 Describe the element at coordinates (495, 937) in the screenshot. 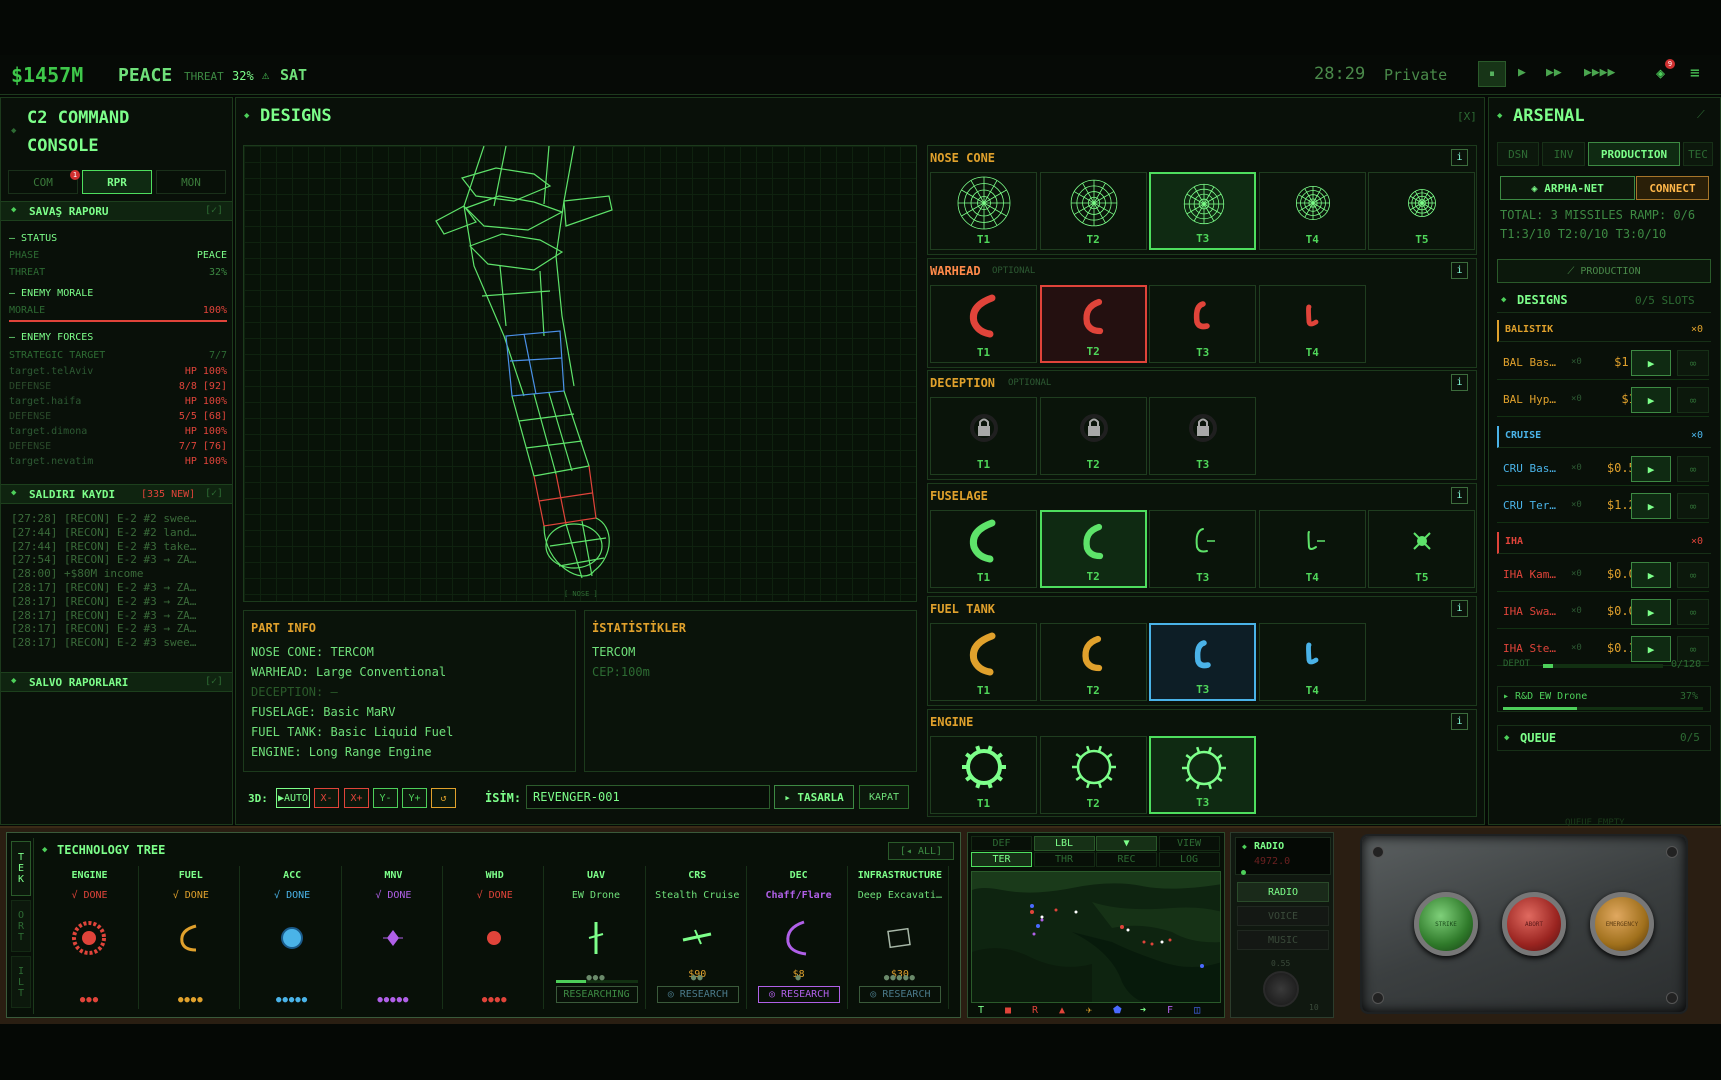

I see `tech-column-whd: WHD √ DONE ●●●●` at that location.